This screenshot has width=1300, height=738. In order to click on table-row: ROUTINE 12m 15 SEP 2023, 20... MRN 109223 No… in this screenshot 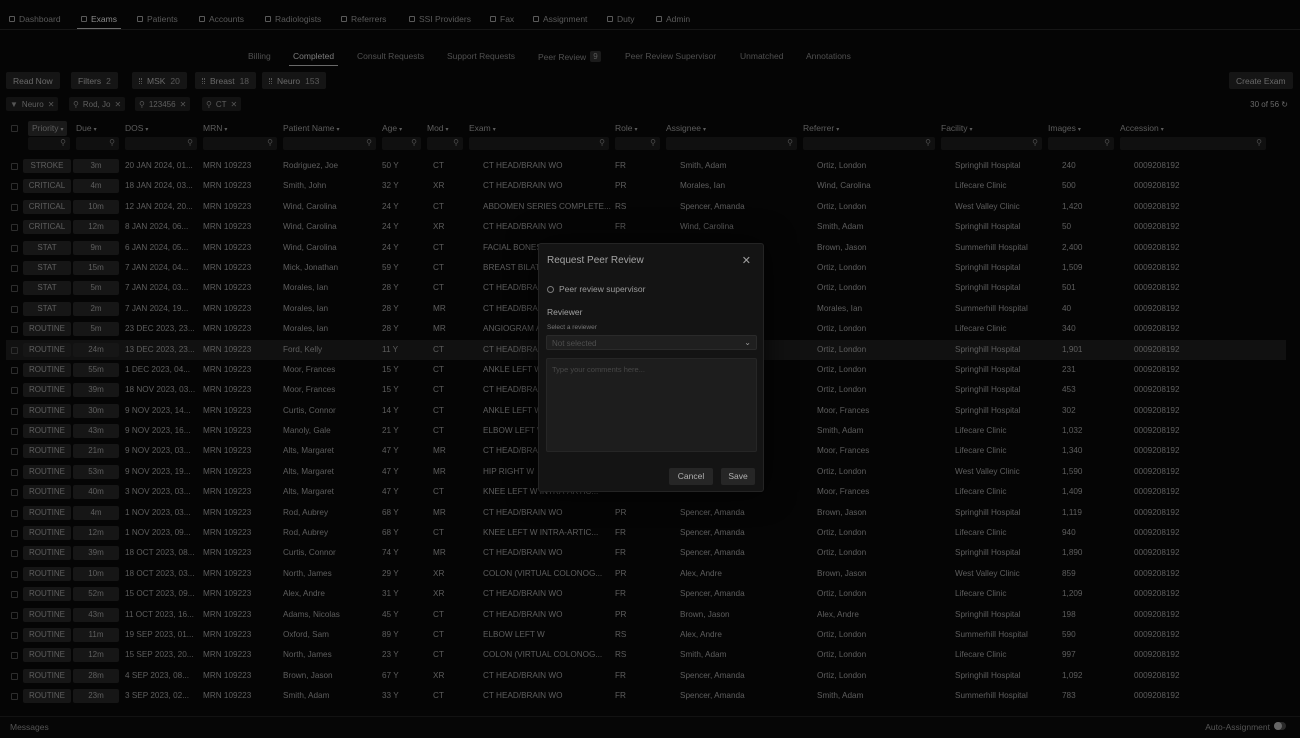, I will do `click(646, 655)`.